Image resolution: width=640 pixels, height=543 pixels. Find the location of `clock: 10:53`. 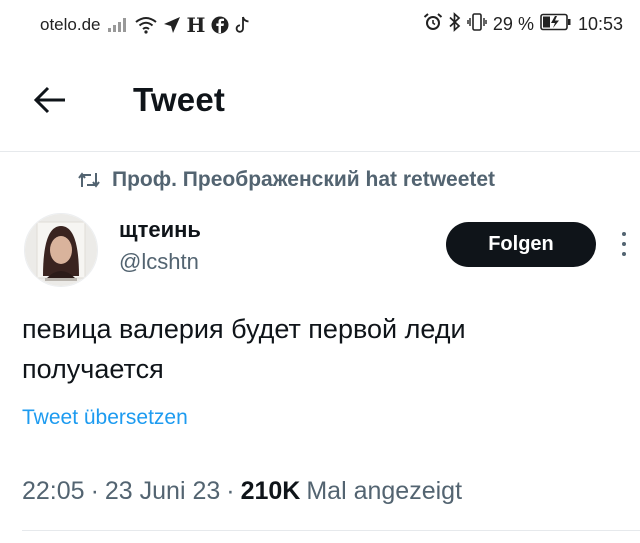

clock: 10:53 is located at coordinates (600, 24).